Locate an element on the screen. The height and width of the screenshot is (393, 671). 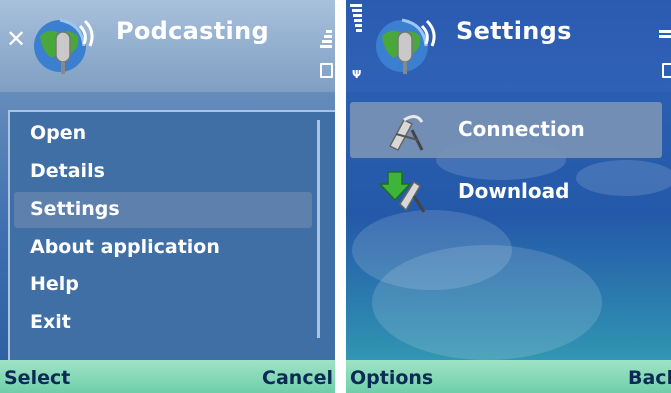
page-title: Podcasting is located at coordinates (192, 31).